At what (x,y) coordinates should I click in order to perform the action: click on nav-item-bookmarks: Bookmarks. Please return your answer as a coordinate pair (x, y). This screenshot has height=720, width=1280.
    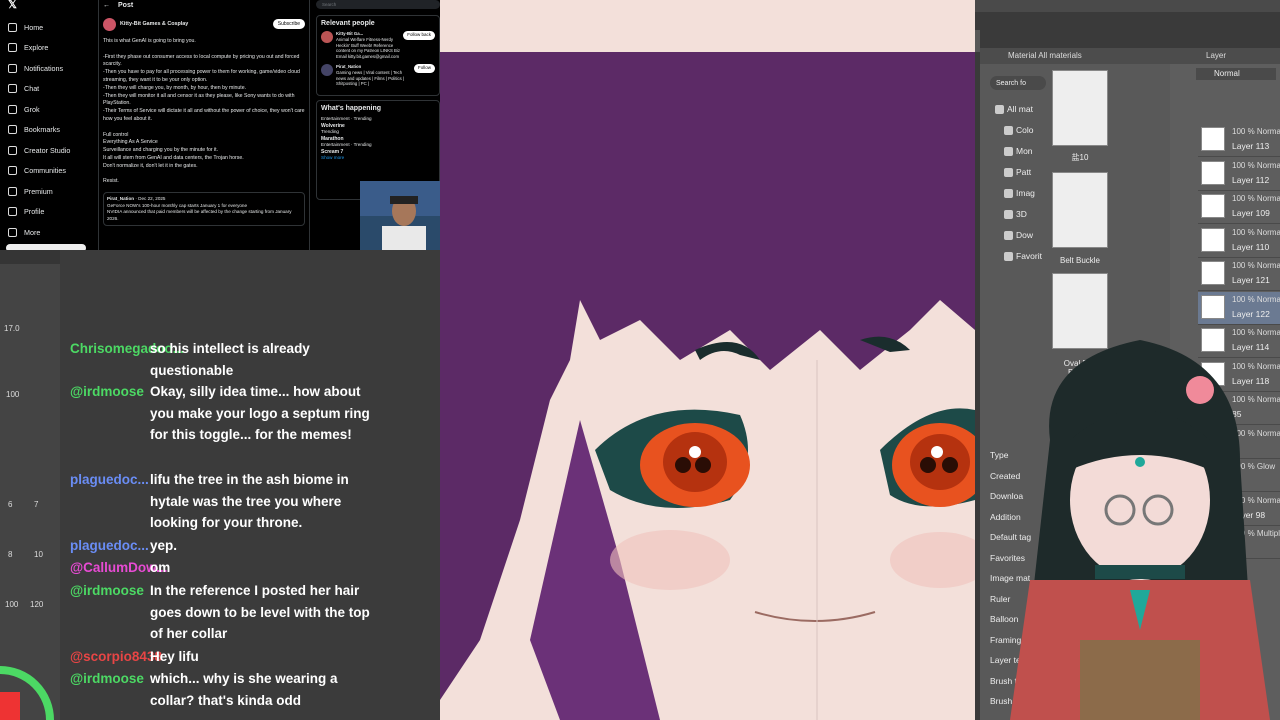
    Looking at the image, I should click on (39, 130).